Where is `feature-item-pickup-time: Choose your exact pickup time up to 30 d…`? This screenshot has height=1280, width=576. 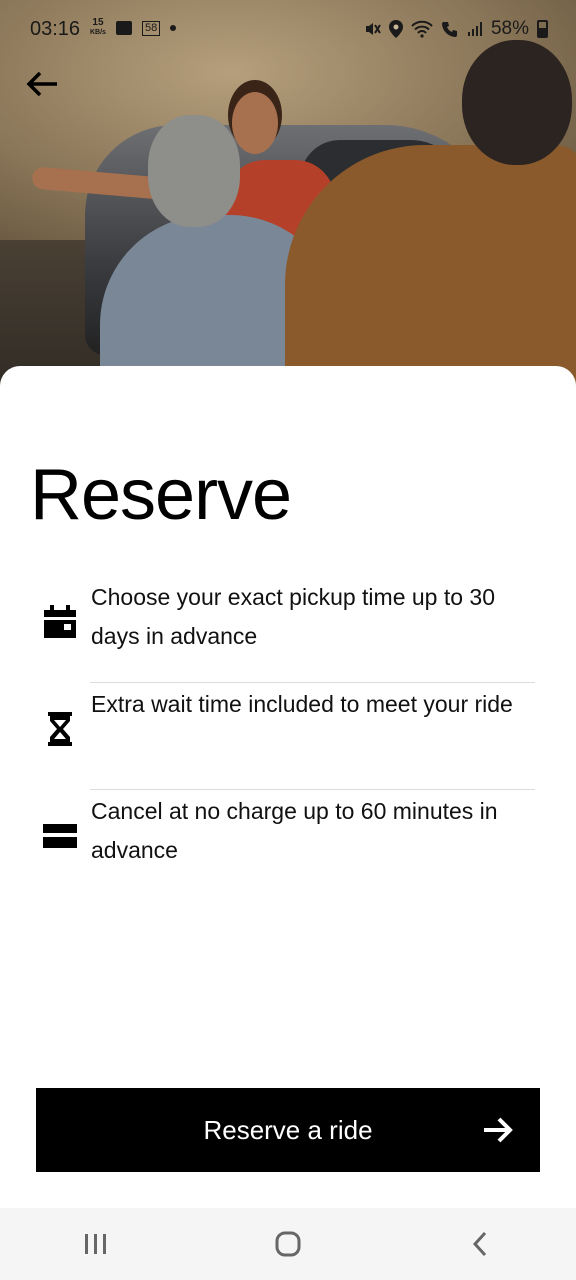
feature-item-pickup-time: Choose your exact pickup time up to 30 d… is located at coordinates (288, 629).